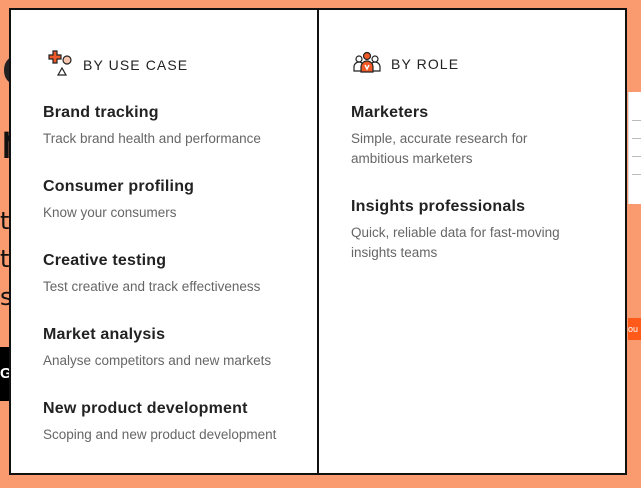  What do you see at coordinates (104, 334) in the screenshot?
I see `menu-item-title: Market analysis` at bounding box center [104, 334].